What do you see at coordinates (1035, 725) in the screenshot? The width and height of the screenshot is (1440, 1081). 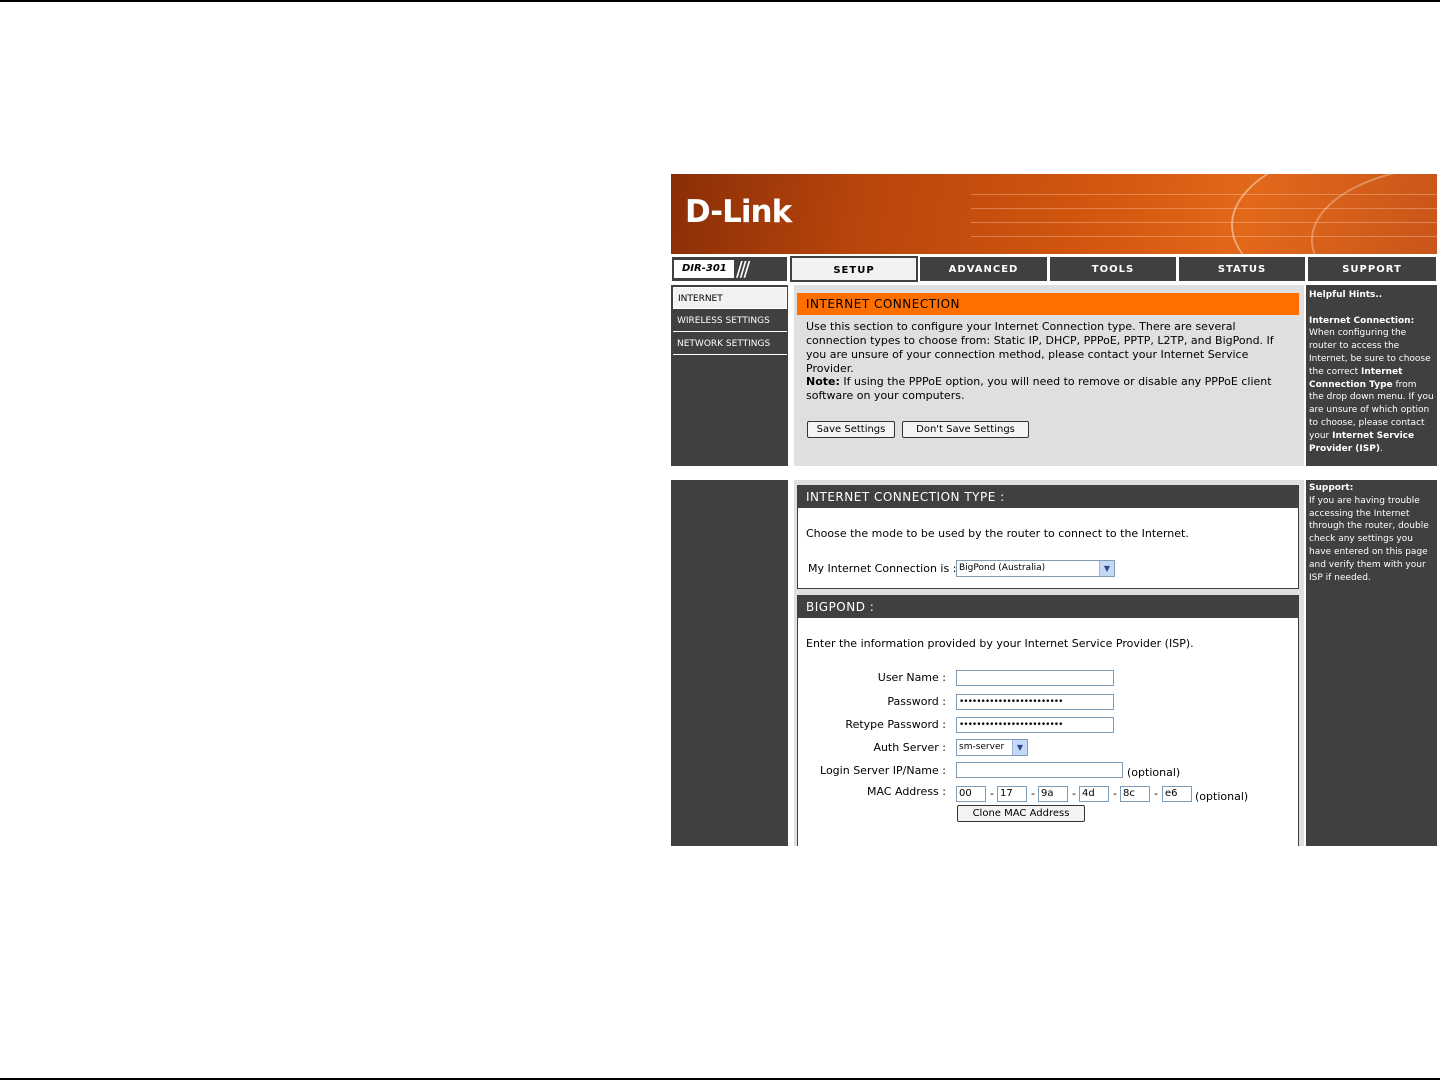 I see `retype-password-input: ••••••••••••••••••••••••` at bounding box center [1035, 725].